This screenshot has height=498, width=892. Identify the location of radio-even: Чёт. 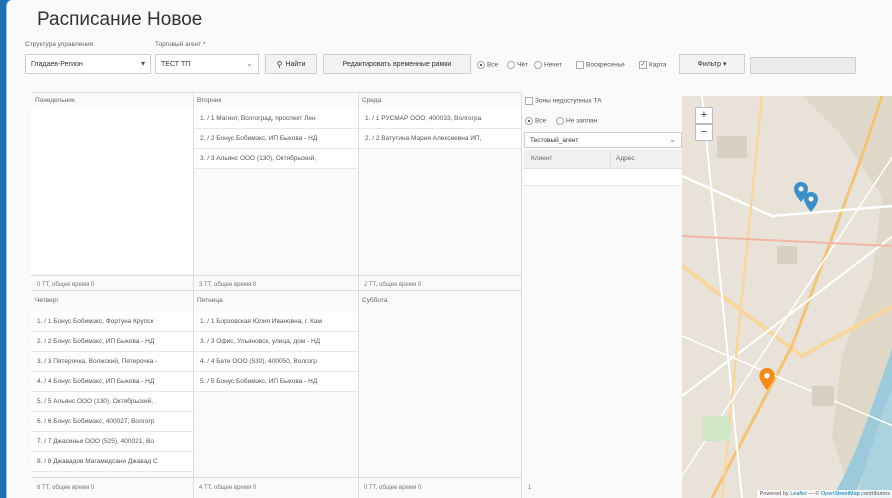
(517, 65).